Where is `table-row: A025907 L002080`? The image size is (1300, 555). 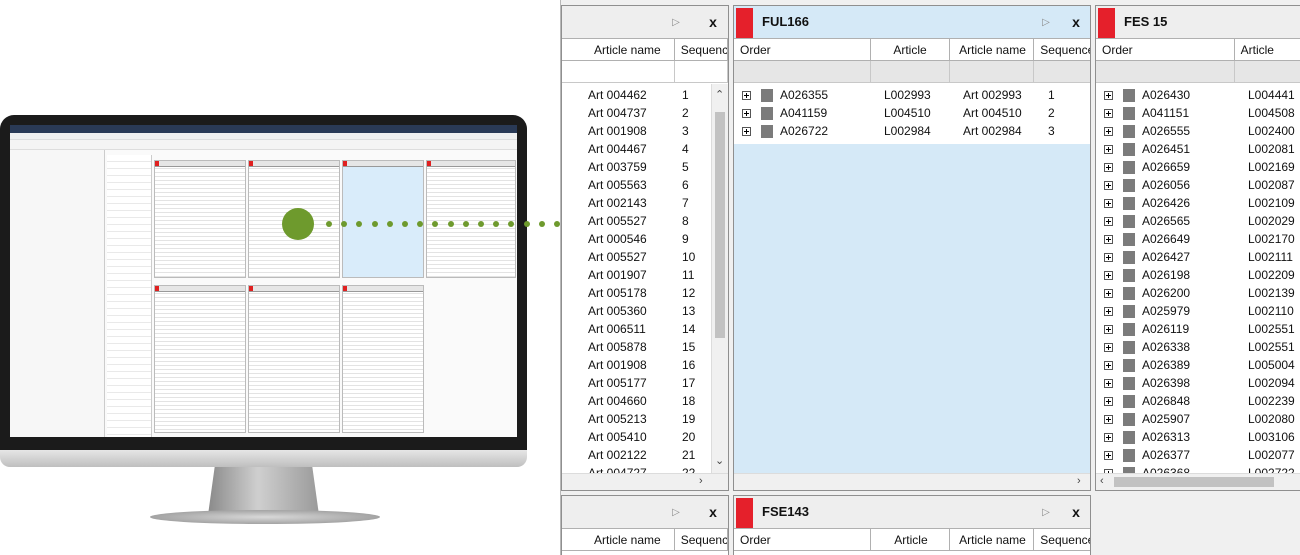
table-row: A025907 L002080 is located at coordinates (1198, 419).